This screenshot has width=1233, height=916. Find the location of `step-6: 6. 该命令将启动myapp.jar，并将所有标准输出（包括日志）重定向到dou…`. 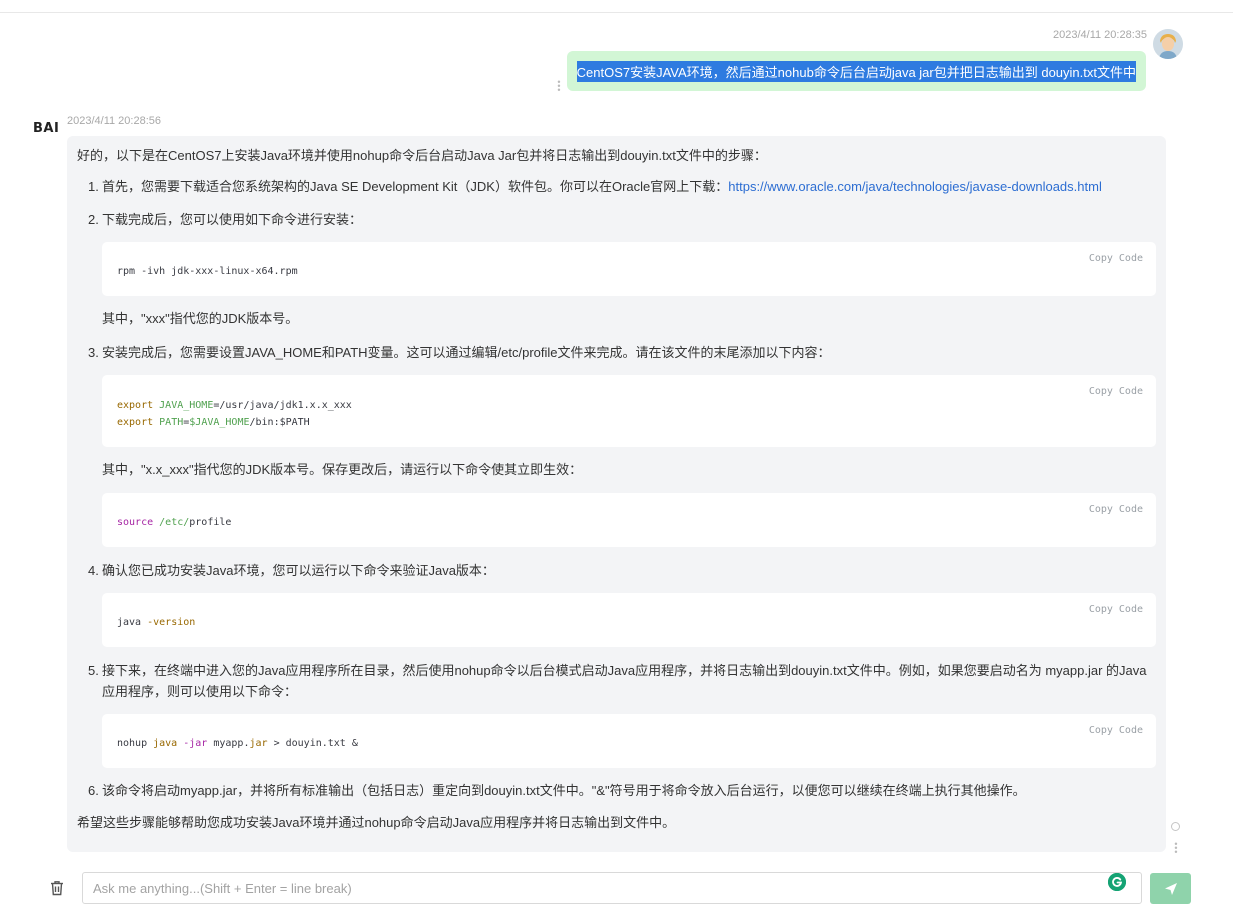

step-6: 6. 该命令将启动myapp.jar，并将所有标准输出（包括日志）重定向到dou… is located at coordinates (616, 790).